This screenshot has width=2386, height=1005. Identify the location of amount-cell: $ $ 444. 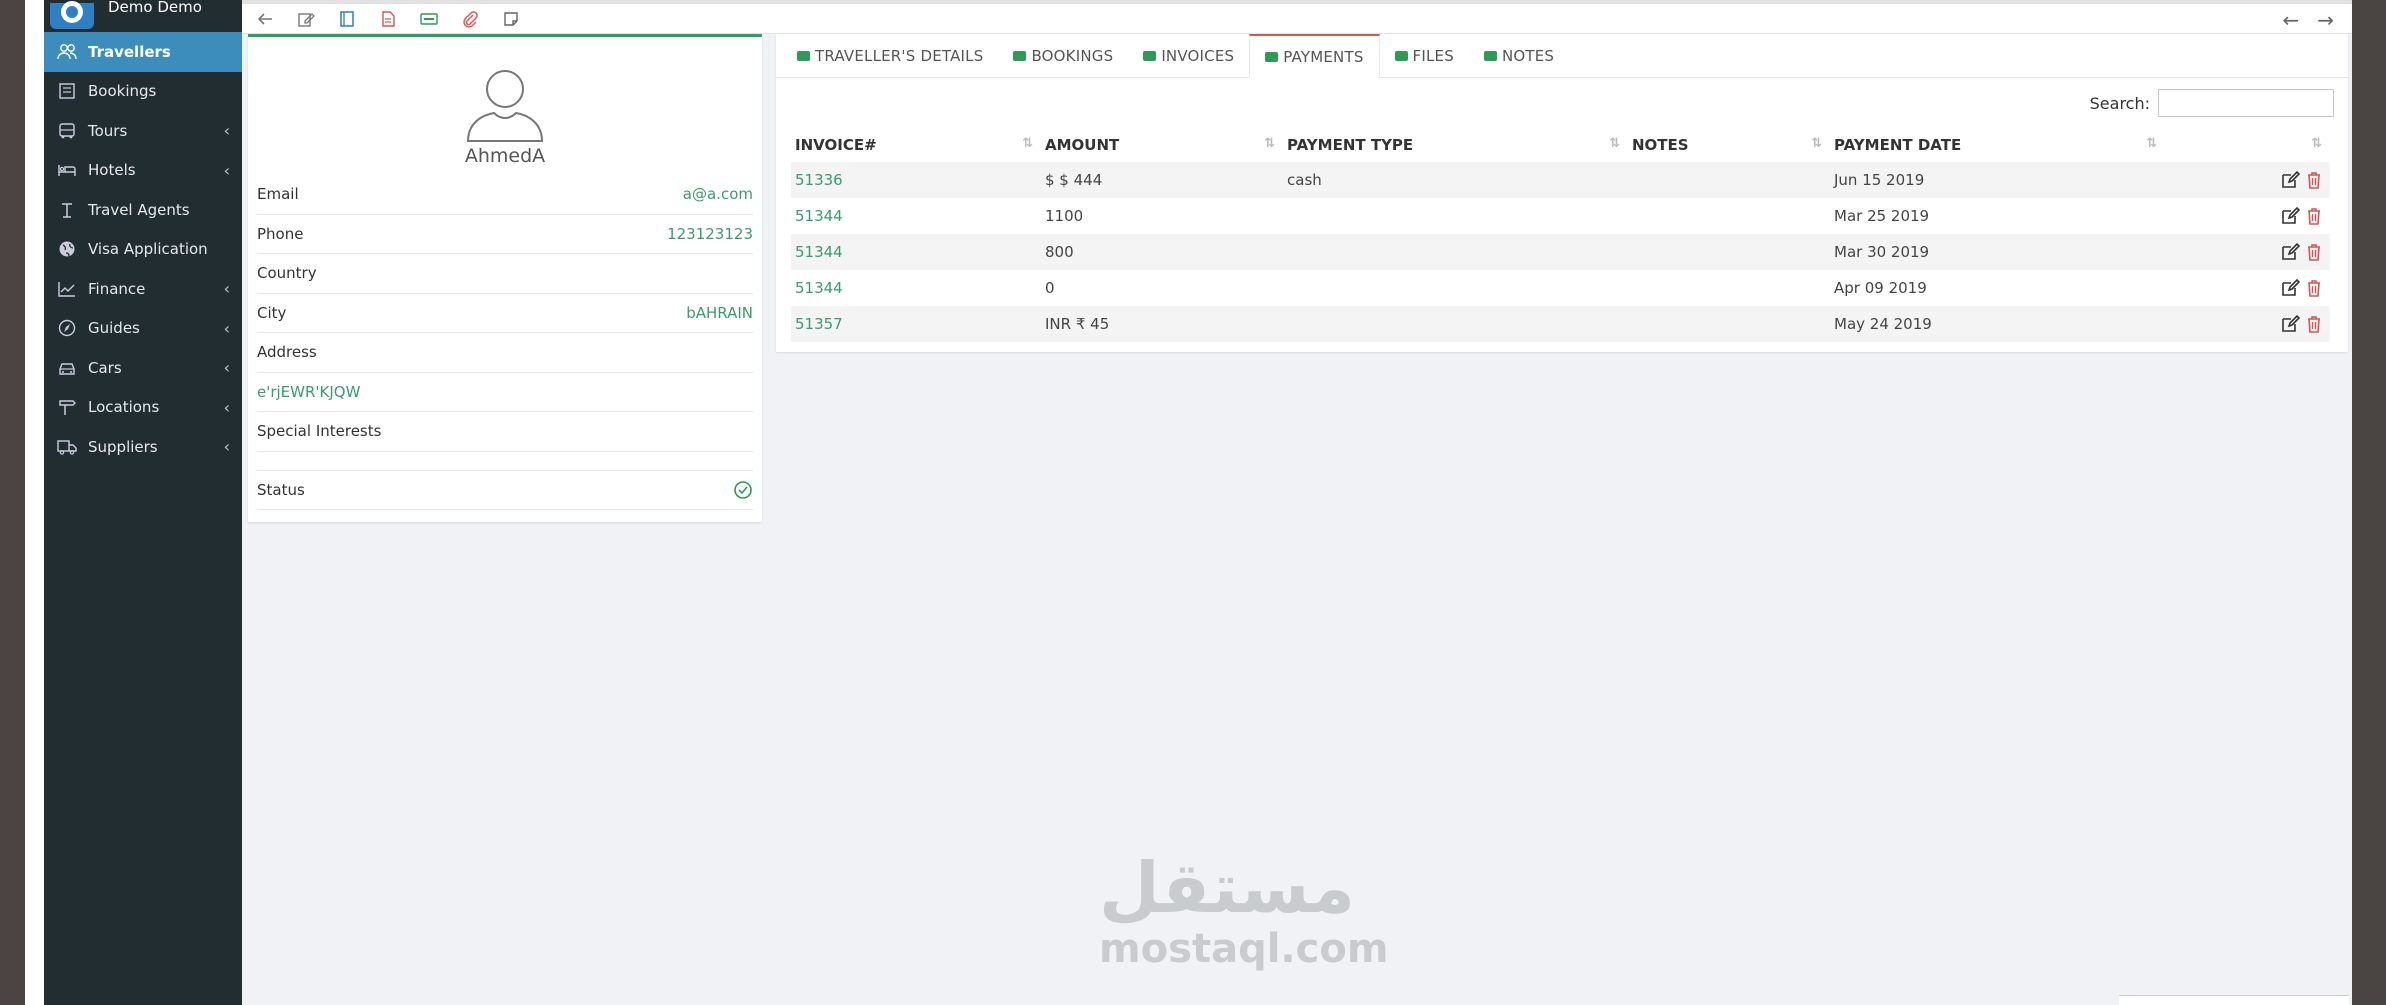
(1162, 180).